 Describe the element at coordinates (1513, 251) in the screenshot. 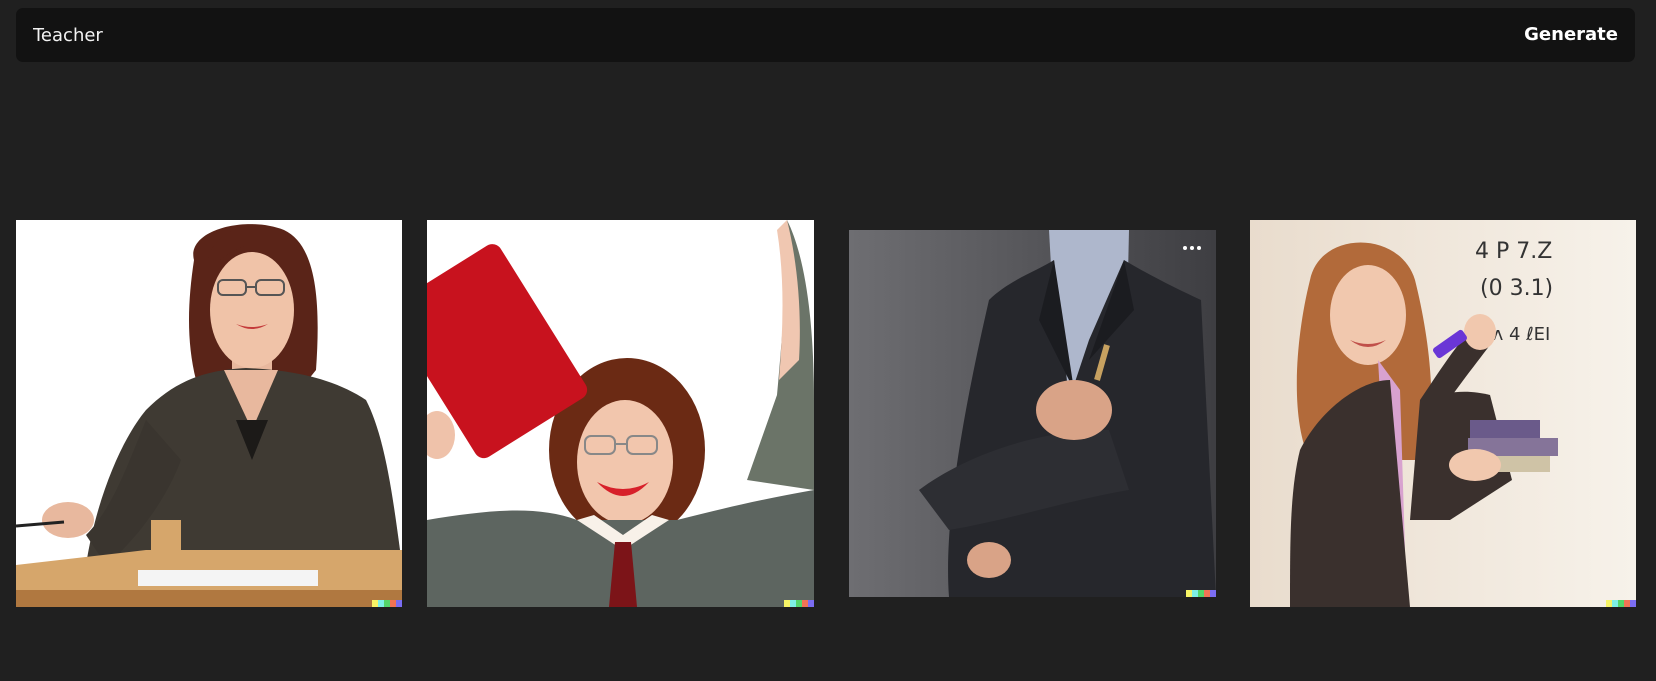

I see `whiteboard-line-1: 4 P 7.Z` at that location.